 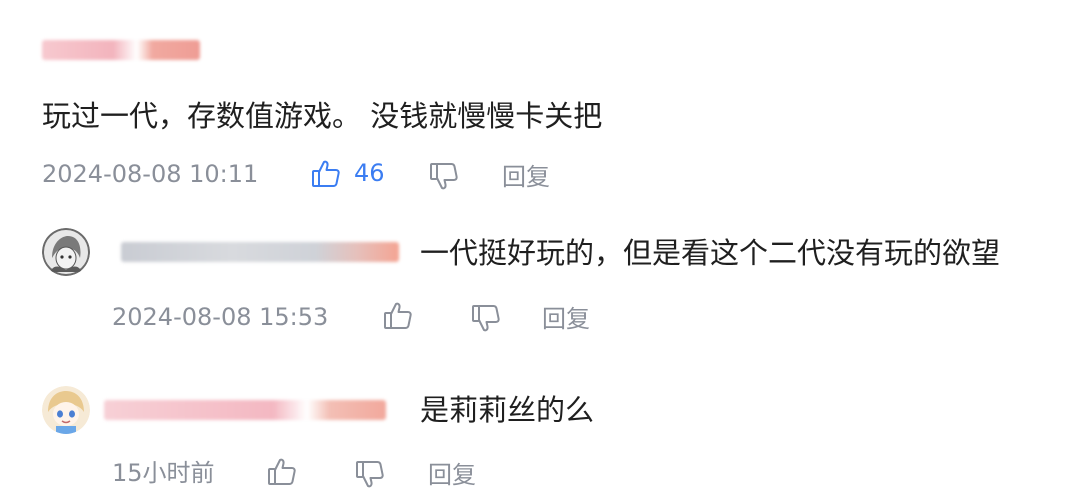 I want to click on comment-timestamp: 2024-08-08 10:11, so click(x=150, y=174).